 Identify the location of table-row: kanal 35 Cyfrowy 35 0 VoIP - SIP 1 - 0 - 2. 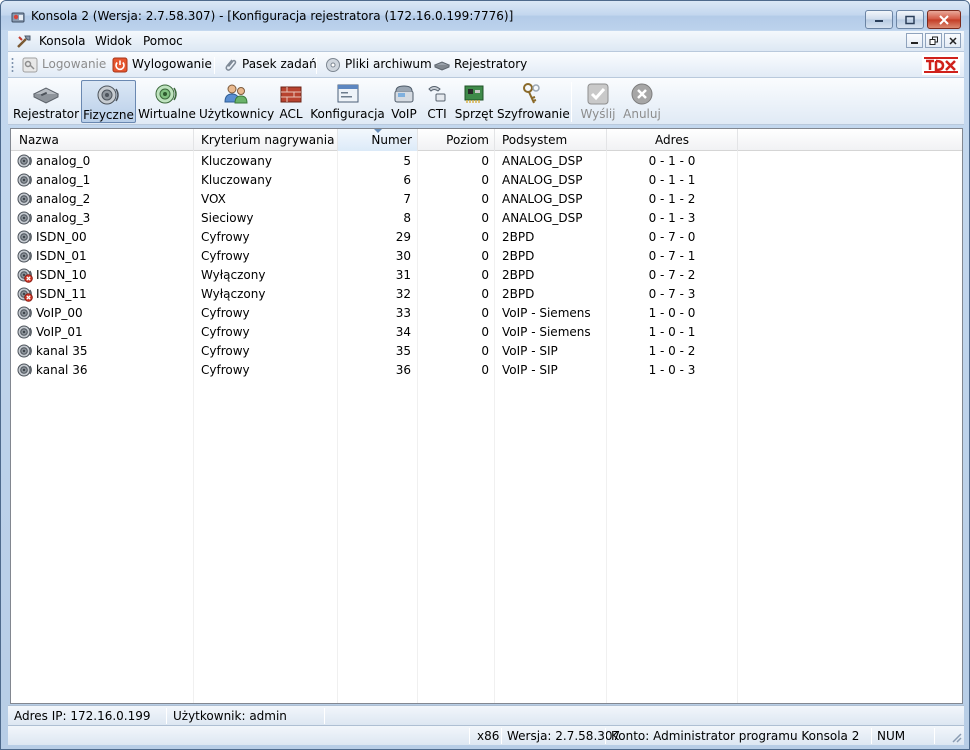
(486, 351).